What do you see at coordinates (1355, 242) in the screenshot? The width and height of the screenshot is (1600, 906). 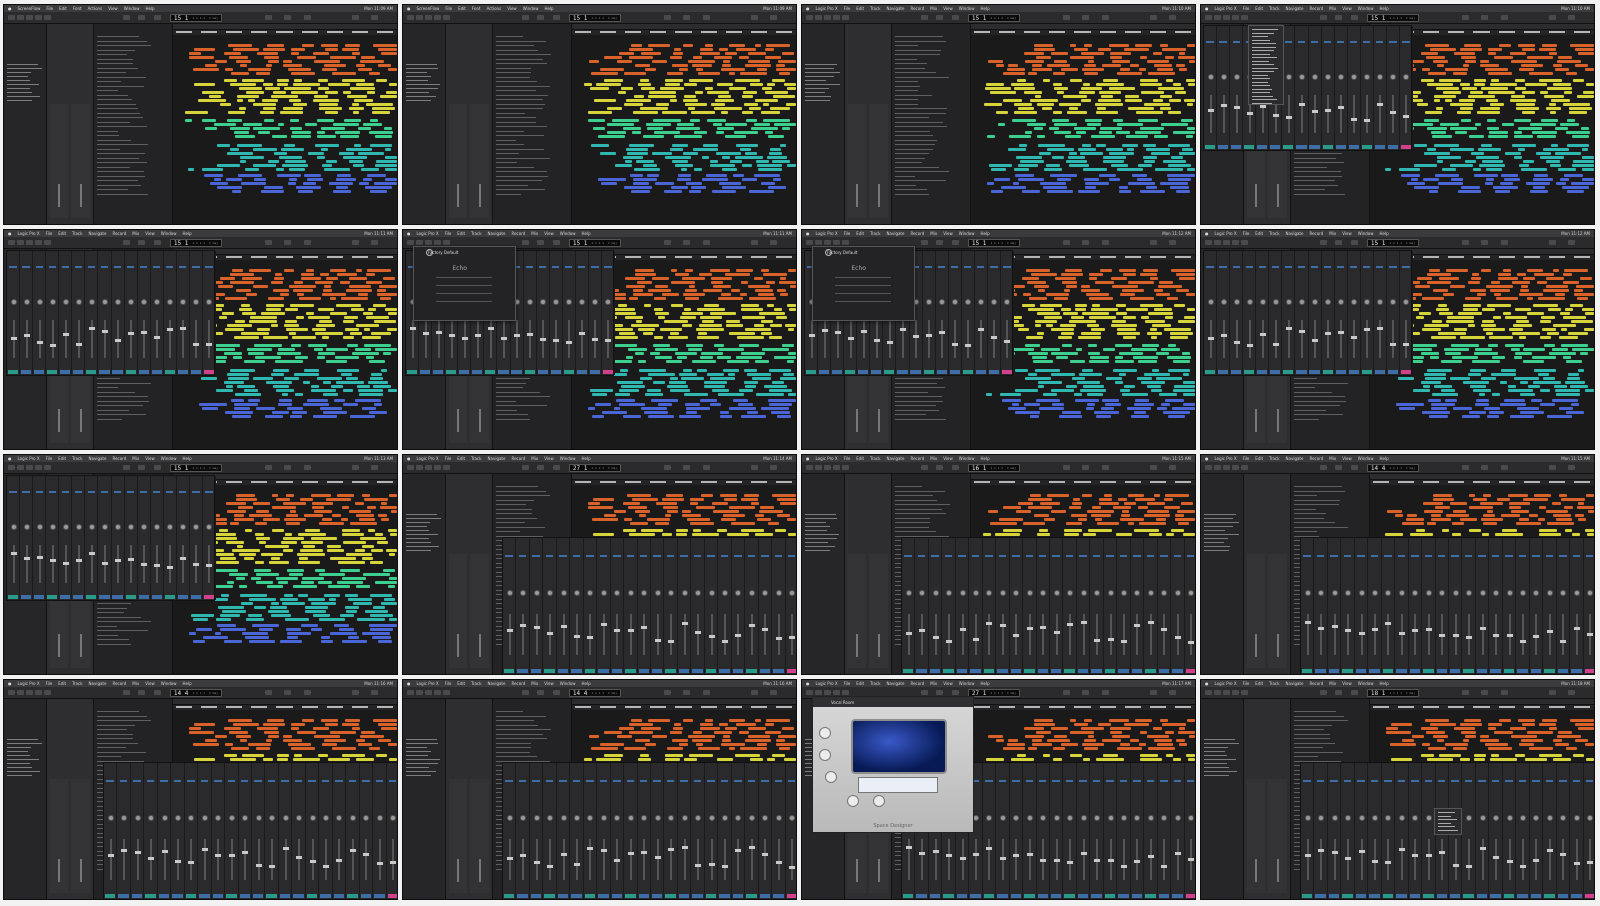 I see `transport-button` at bounding box center [1355, 242].